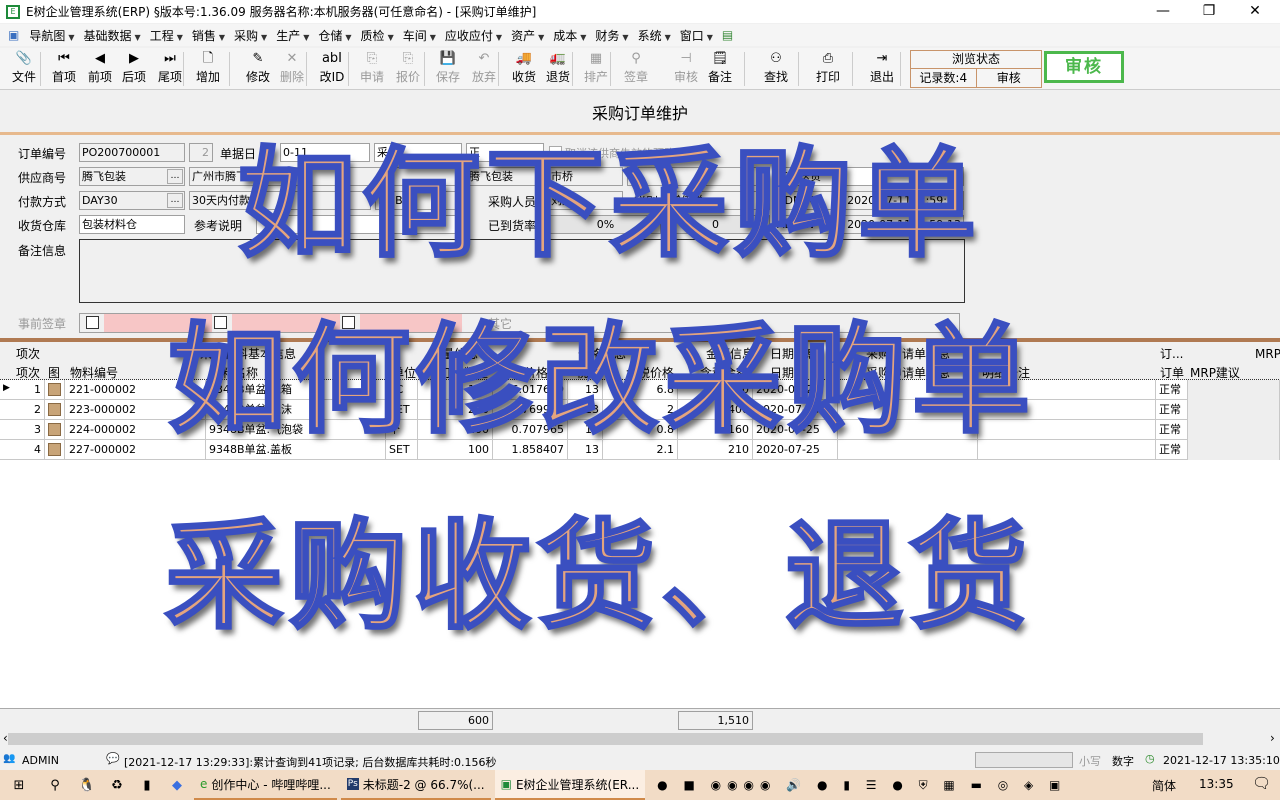 The width and height of the screenshot is (1280, 800). Describe the element at coordinates (296, 390) in the screenshot. I see `cell-name: 9348B单盆.纸箱` at that location.